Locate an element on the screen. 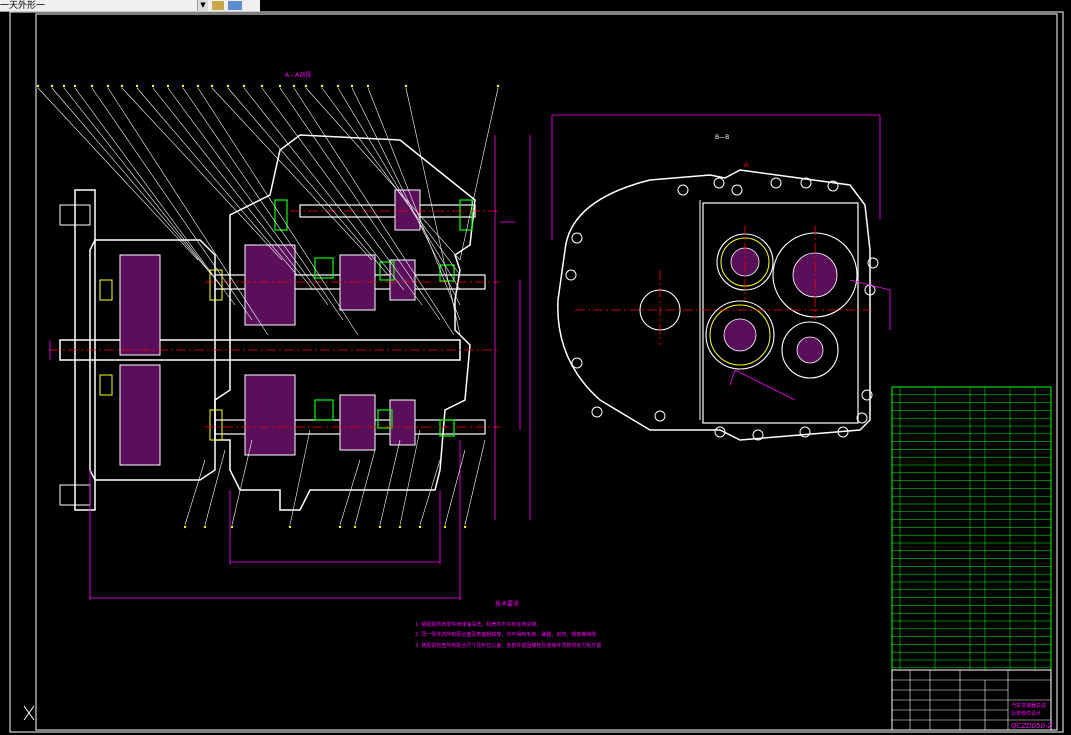  tech-req-line: 2. 同一零件的所有配合面及表面粗糙度，均不得有毛刺、磕碰、划伤、锈蚀等缺陷 is located at coordinates (505, 634).